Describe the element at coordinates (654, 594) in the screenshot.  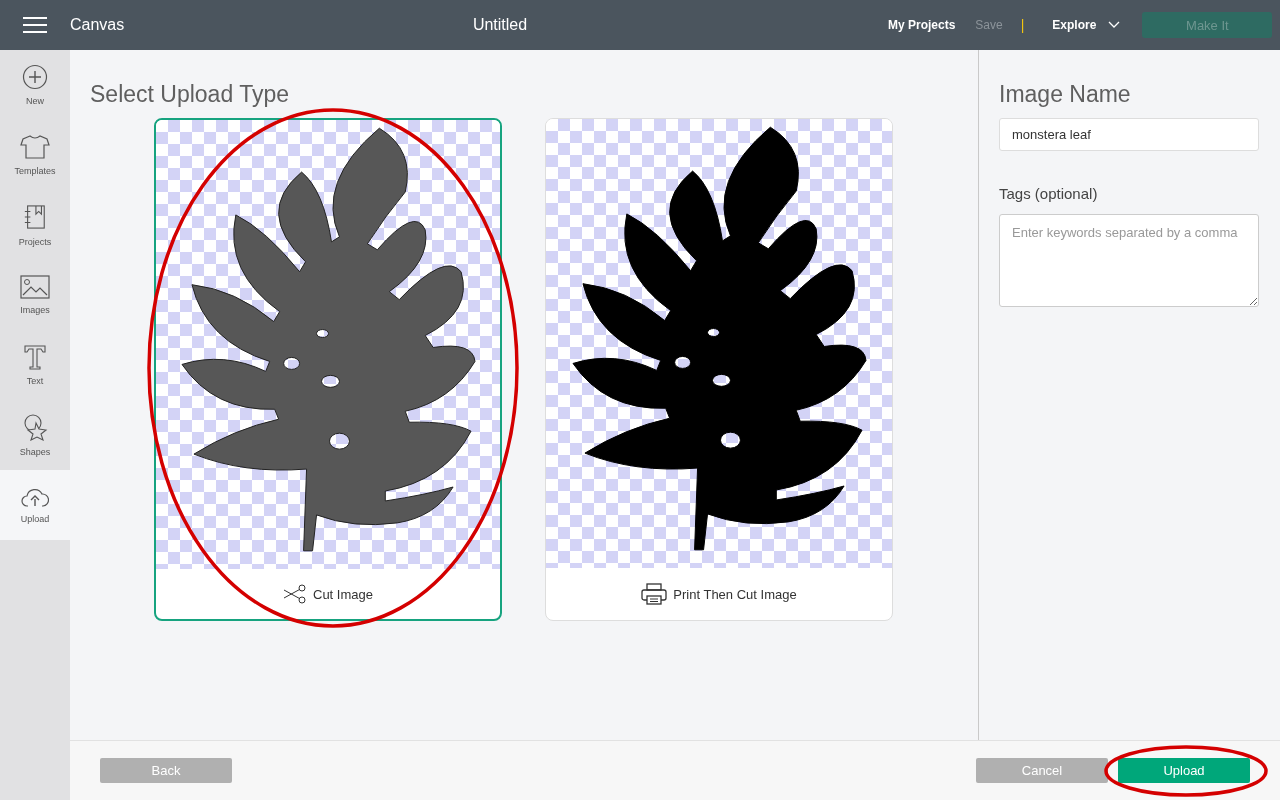
I see `printer-icon` at that location.